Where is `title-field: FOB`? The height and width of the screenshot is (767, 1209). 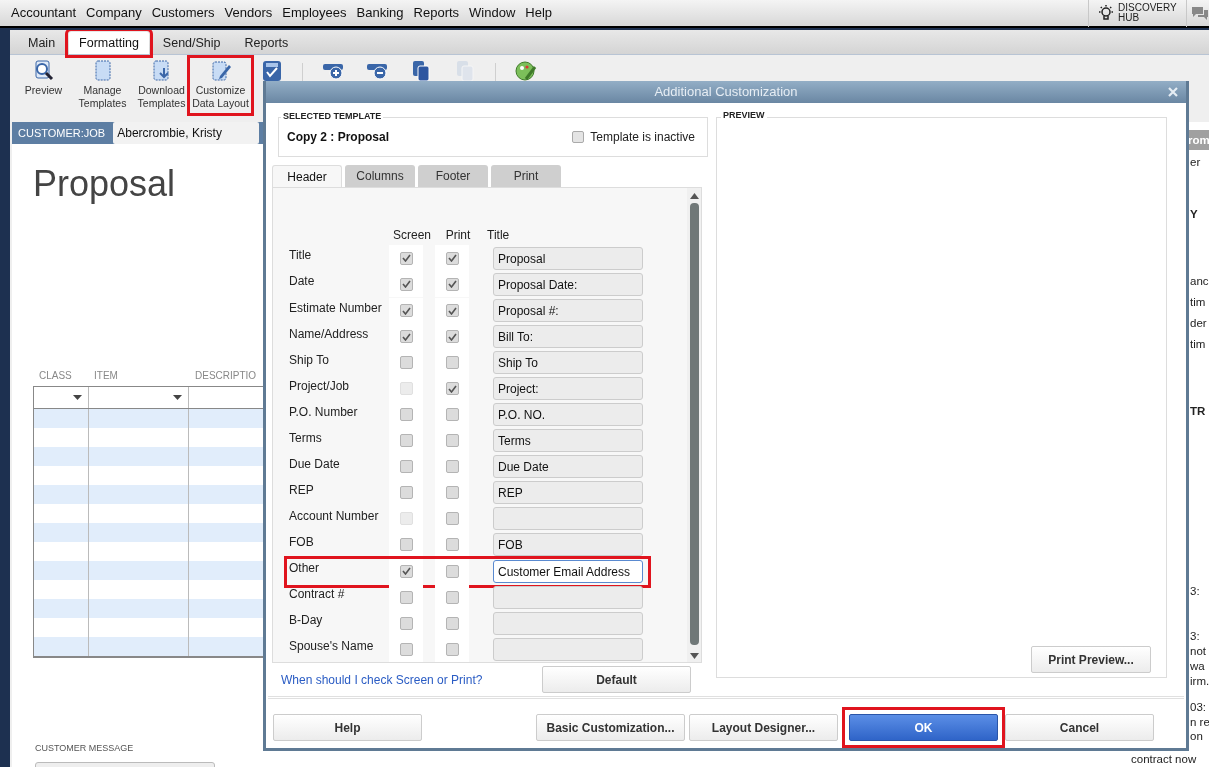 title-field: FOB is located at coordinates (568, 545).